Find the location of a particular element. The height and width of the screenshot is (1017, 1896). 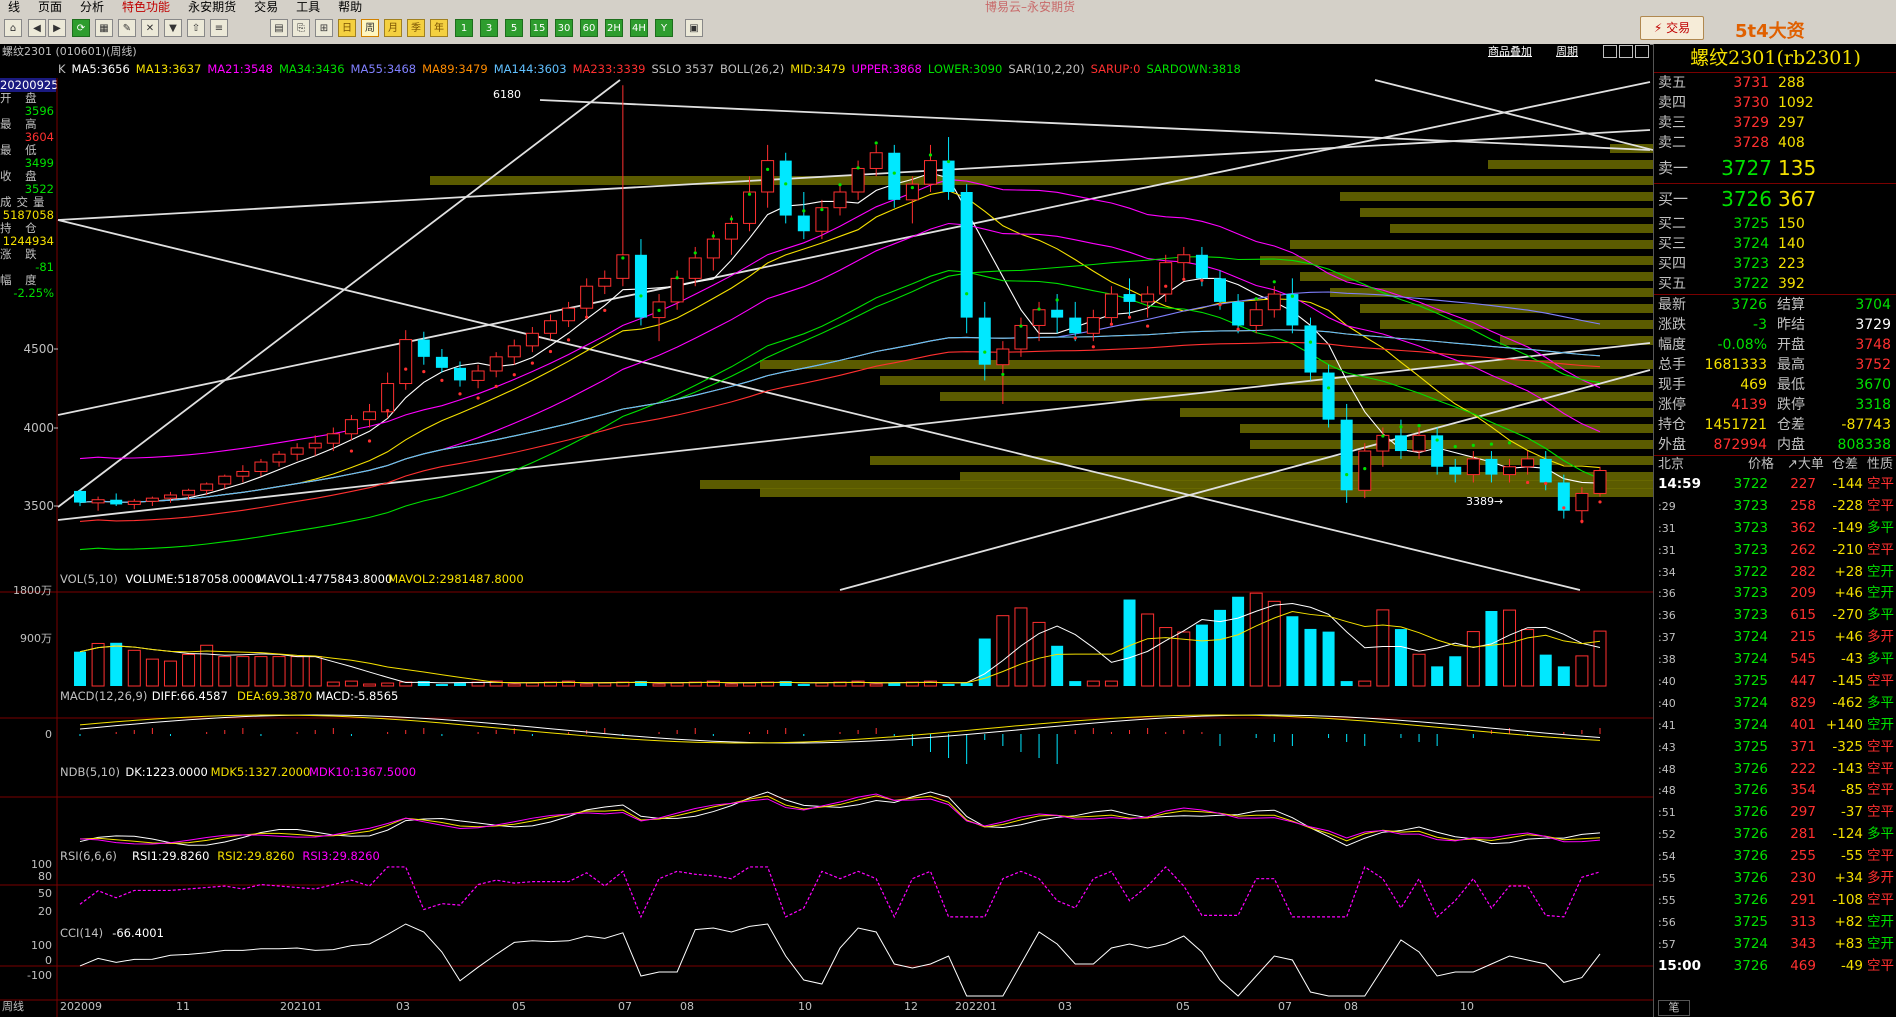

indicator-legend: DEA:69.3870 is located at coordinates (274, 696).